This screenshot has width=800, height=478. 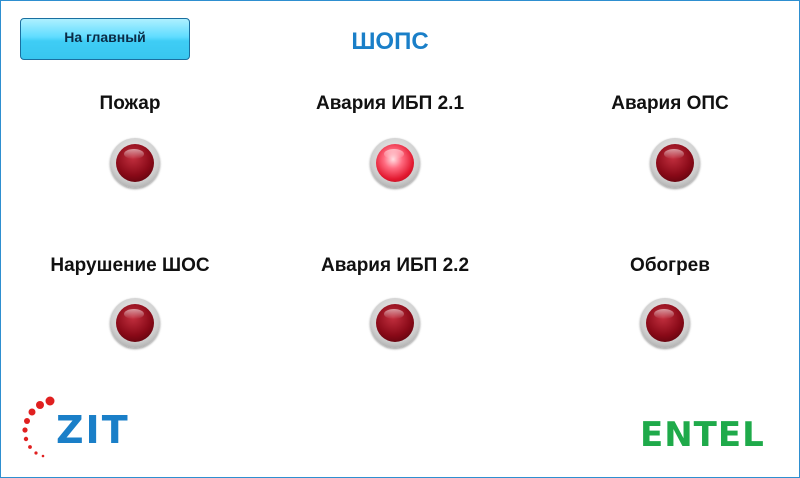 What do you see at coordinates (675, 163) in the screenshot?
I see `indicator-lamp-ops` at bounding box center [675, 163].